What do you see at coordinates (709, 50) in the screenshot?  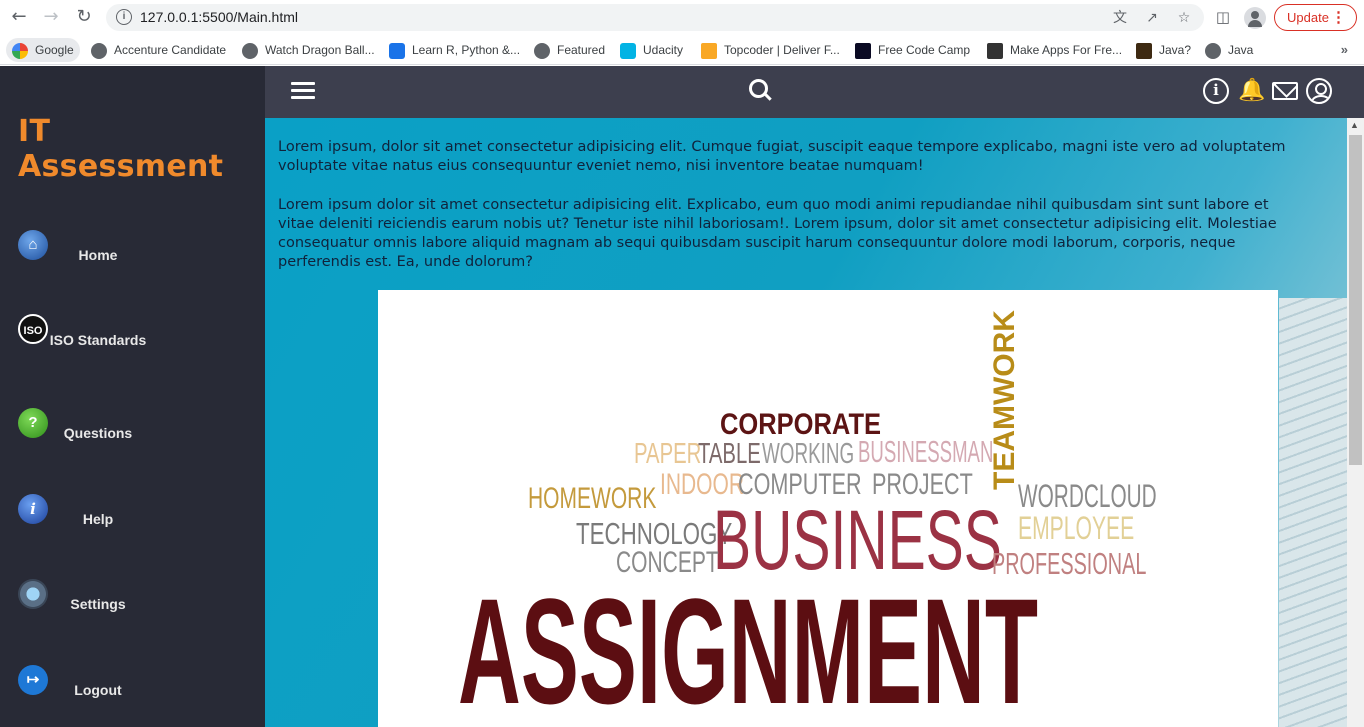 I see `folder-icon` at bounding box center [709, 50].